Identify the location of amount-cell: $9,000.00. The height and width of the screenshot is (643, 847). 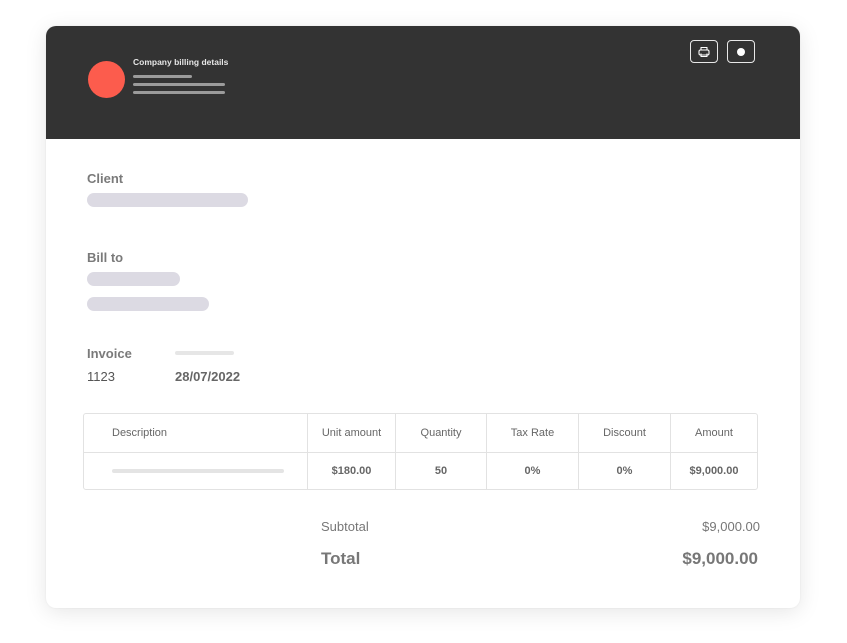
(713, 471).